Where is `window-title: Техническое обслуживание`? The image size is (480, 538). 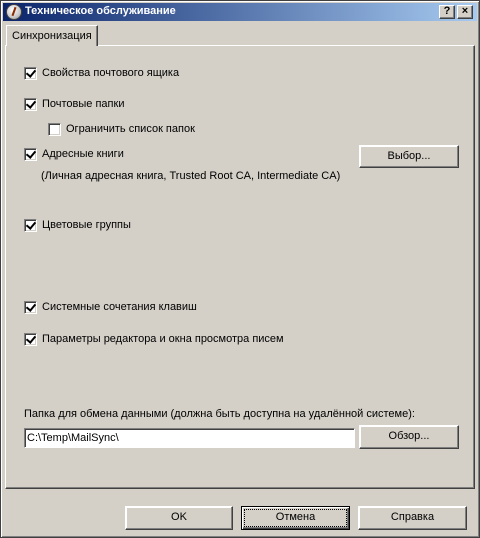 window-title: Техническое обслуживание is located at coordinates (100, 11).